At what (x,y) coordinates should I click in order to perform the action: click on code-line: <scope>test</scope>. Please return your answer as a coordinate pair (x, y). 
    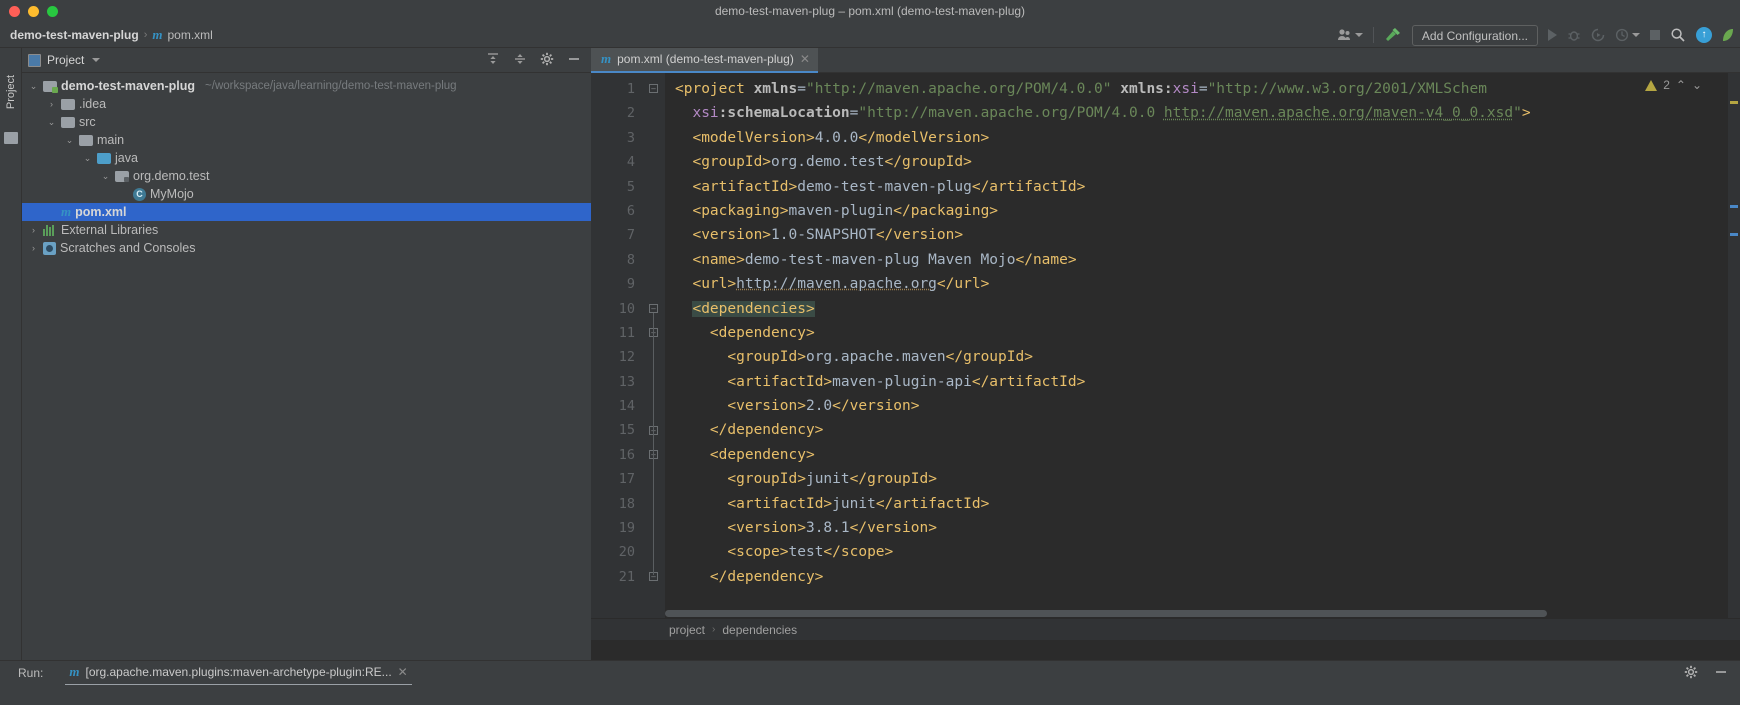
    Looking at the image, I should click on (1202, 552).